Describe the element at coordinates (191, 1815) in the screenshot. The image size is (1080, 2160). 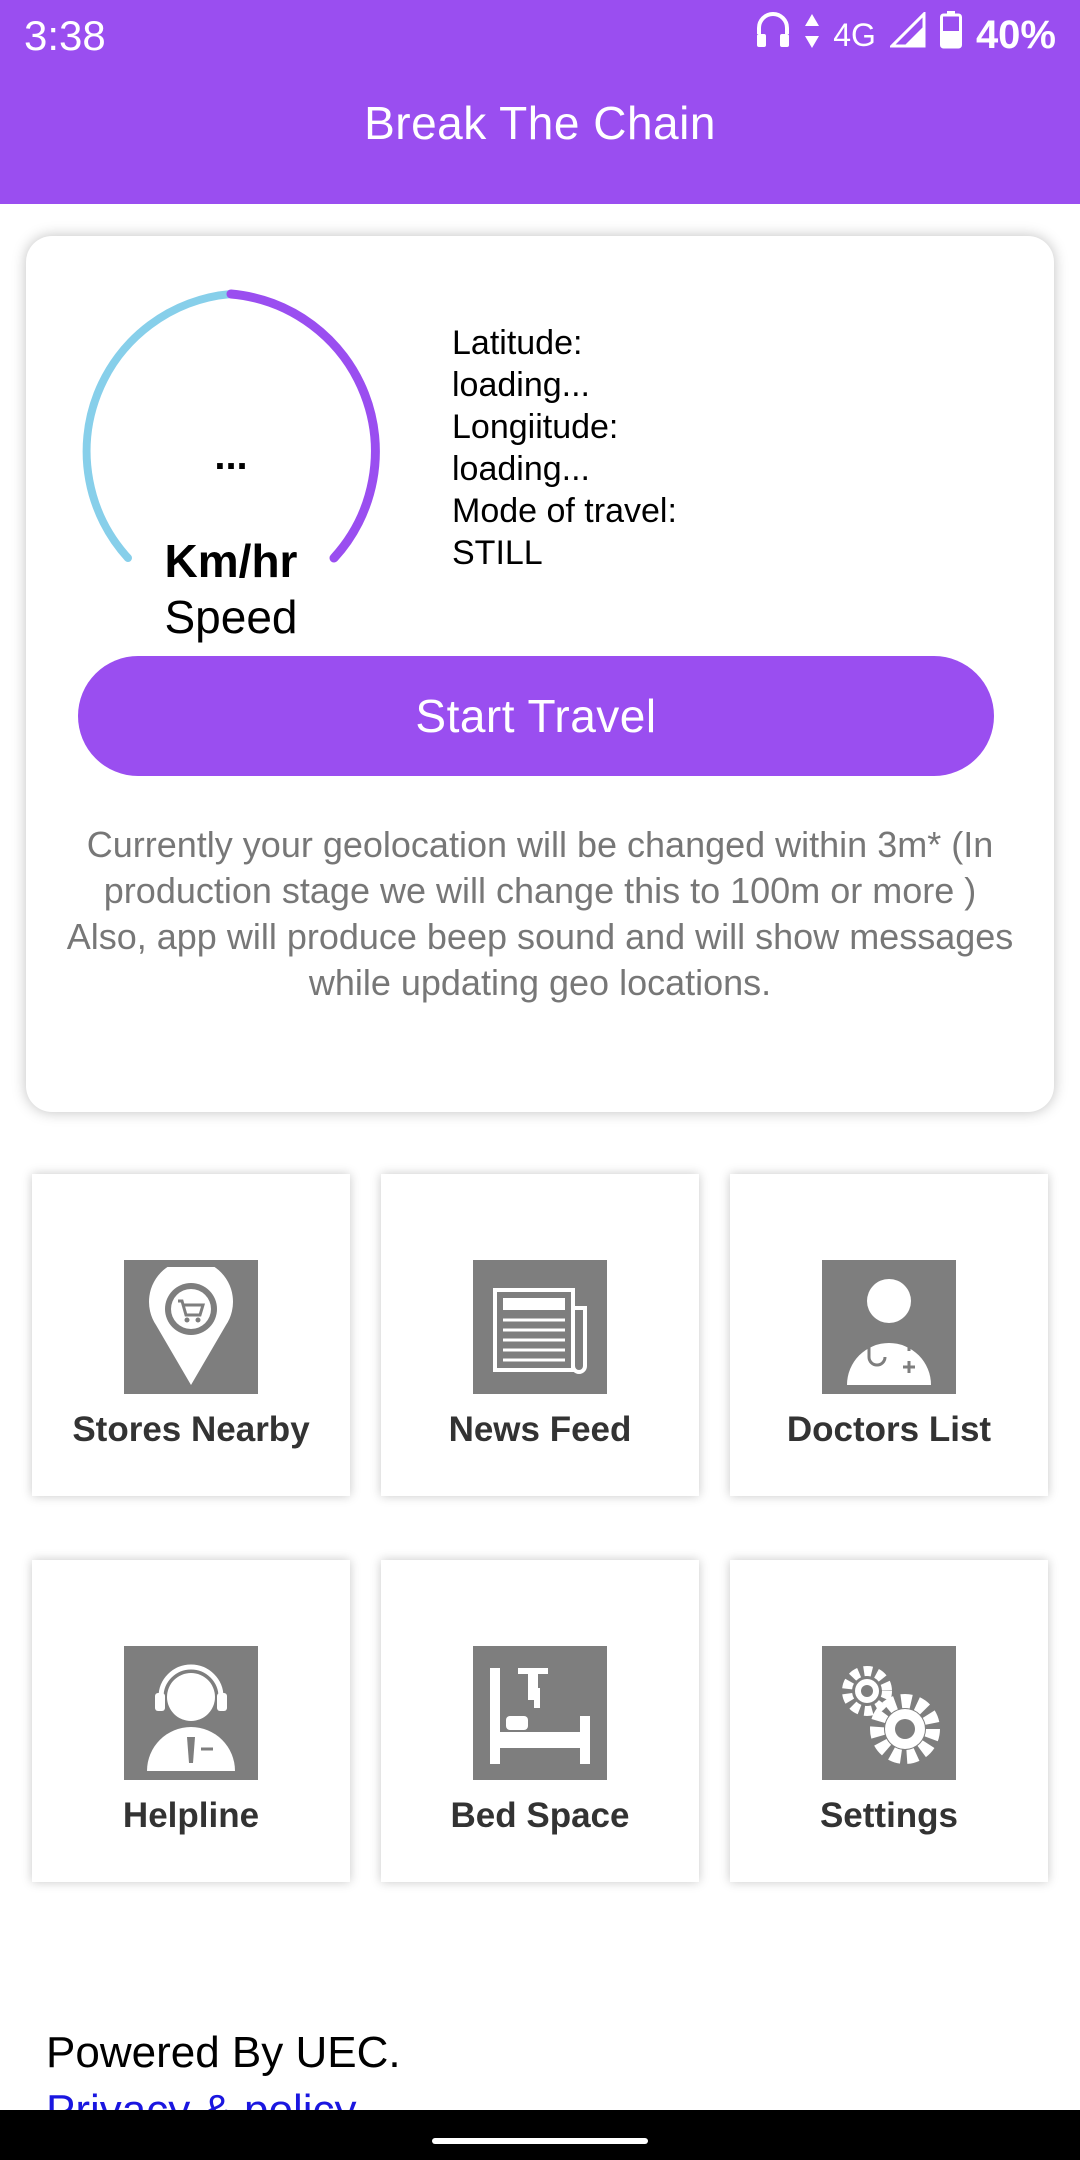
I see `tile-label: Helpline` at that location.